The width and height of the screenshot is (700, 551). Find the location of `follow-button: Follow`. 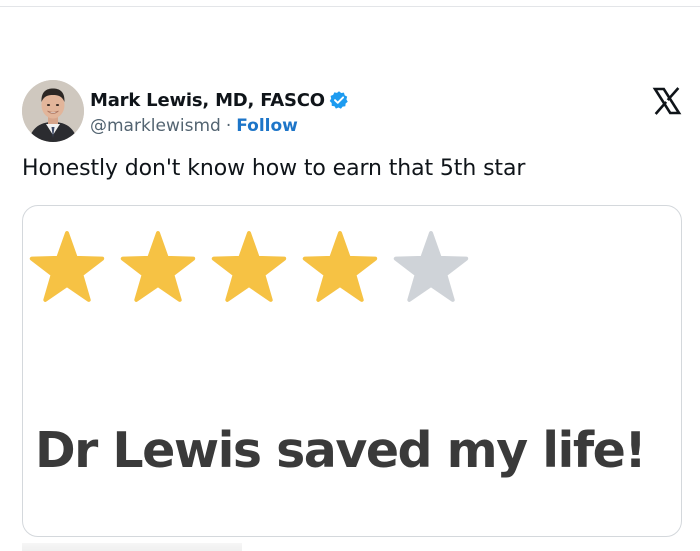

follow-button: Follow is located at coordinates (267, 126).